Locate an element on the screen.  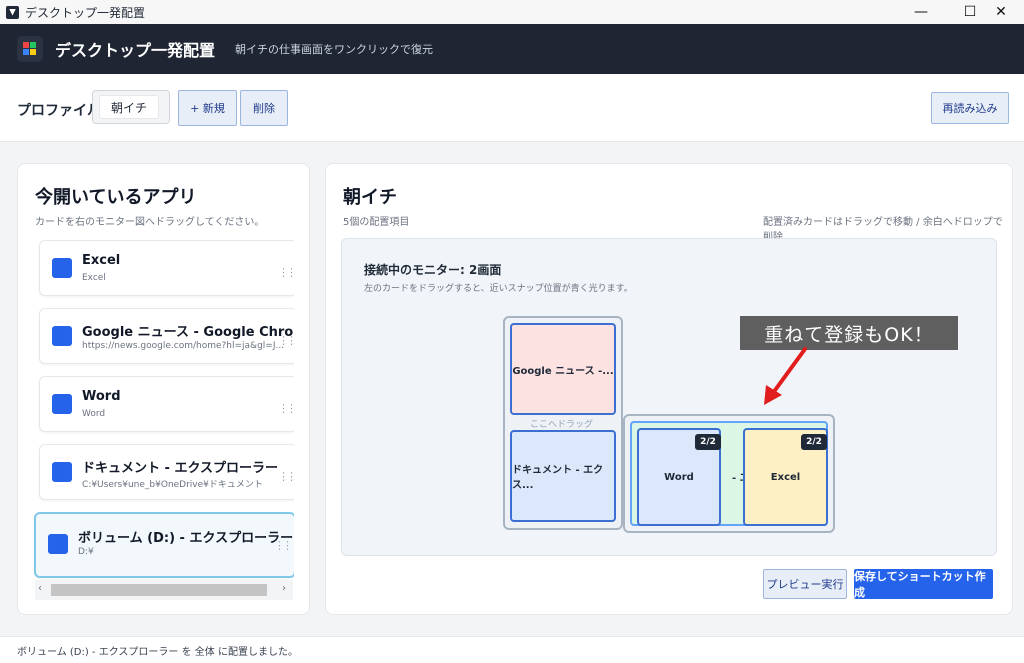
scroll-left-icon: ‹ is located at coordinates (40, 588).